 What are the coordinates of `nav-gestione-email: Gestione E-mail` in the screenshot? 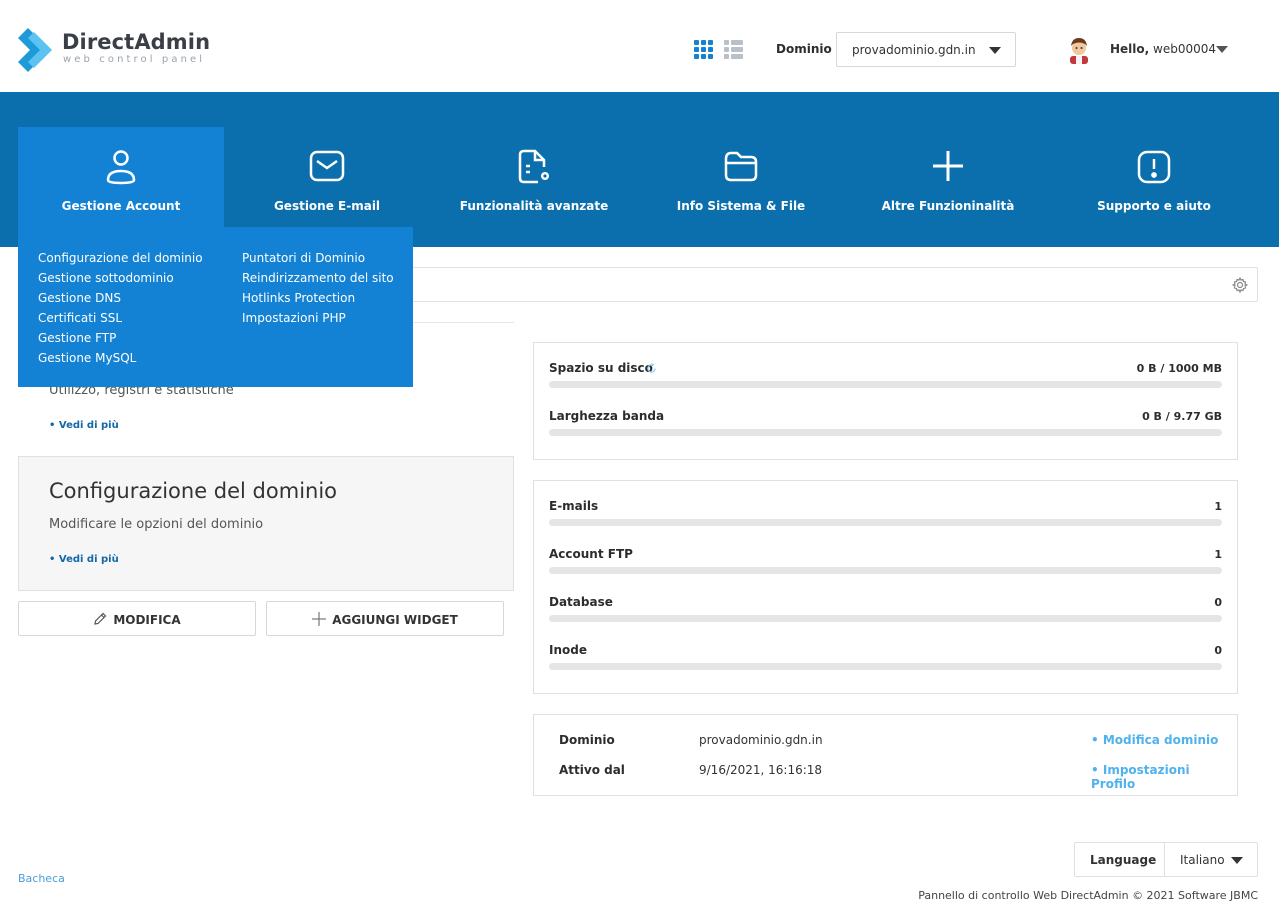 It's located at (327, 177).